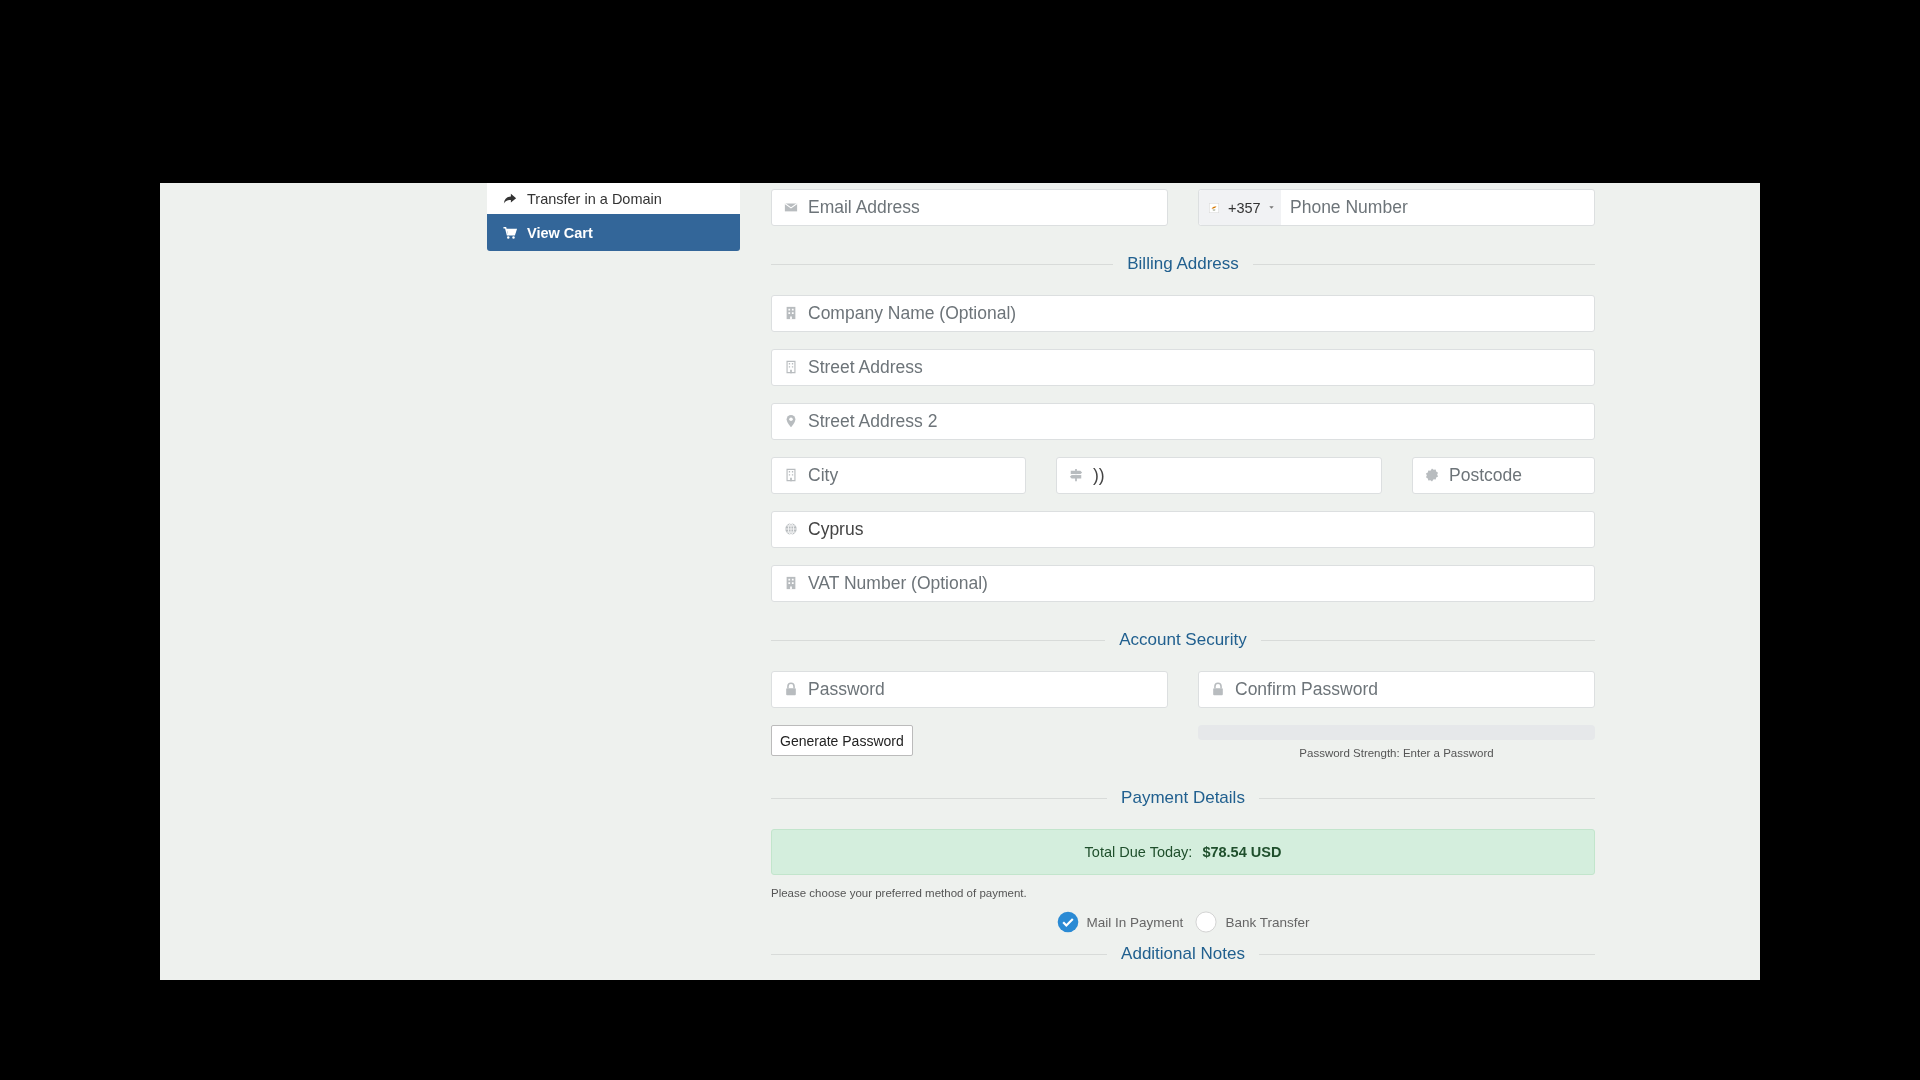 Image resolution: width=1920 pixels, height=1080 pixels. I want to click on caret-icon, so click(1271, 207).